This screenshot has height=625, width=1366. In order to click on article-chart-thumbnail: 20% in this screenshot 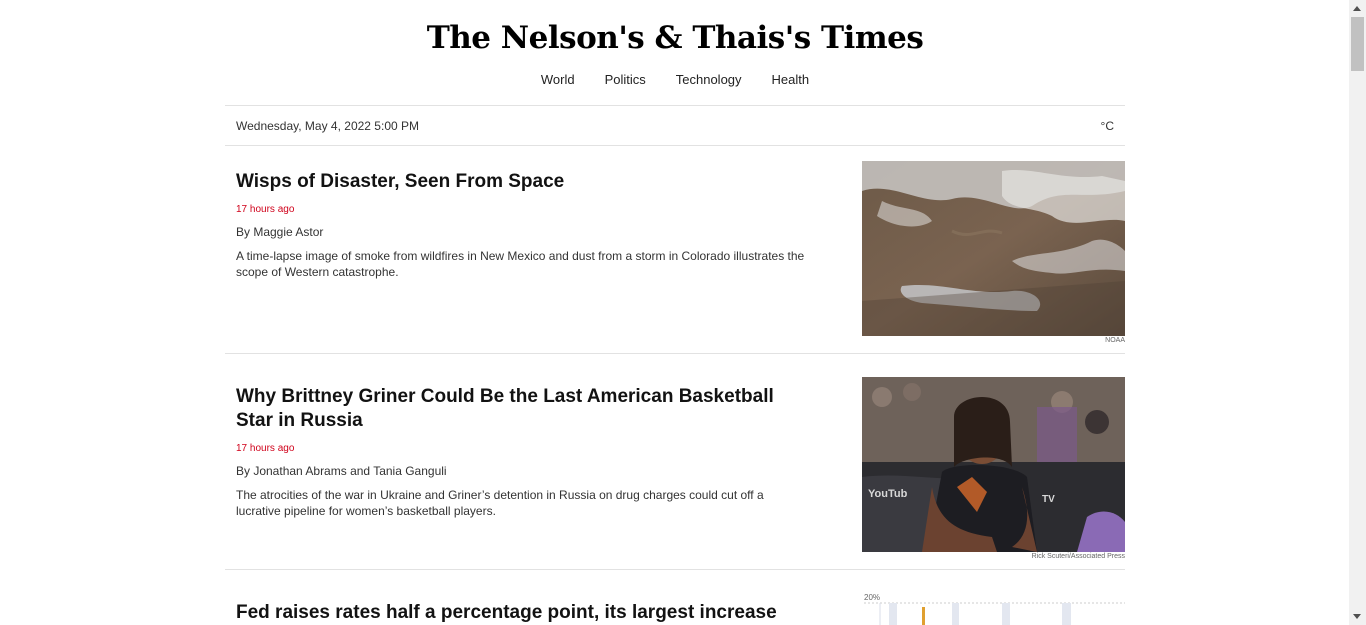, I will do `click(993, 607)`.